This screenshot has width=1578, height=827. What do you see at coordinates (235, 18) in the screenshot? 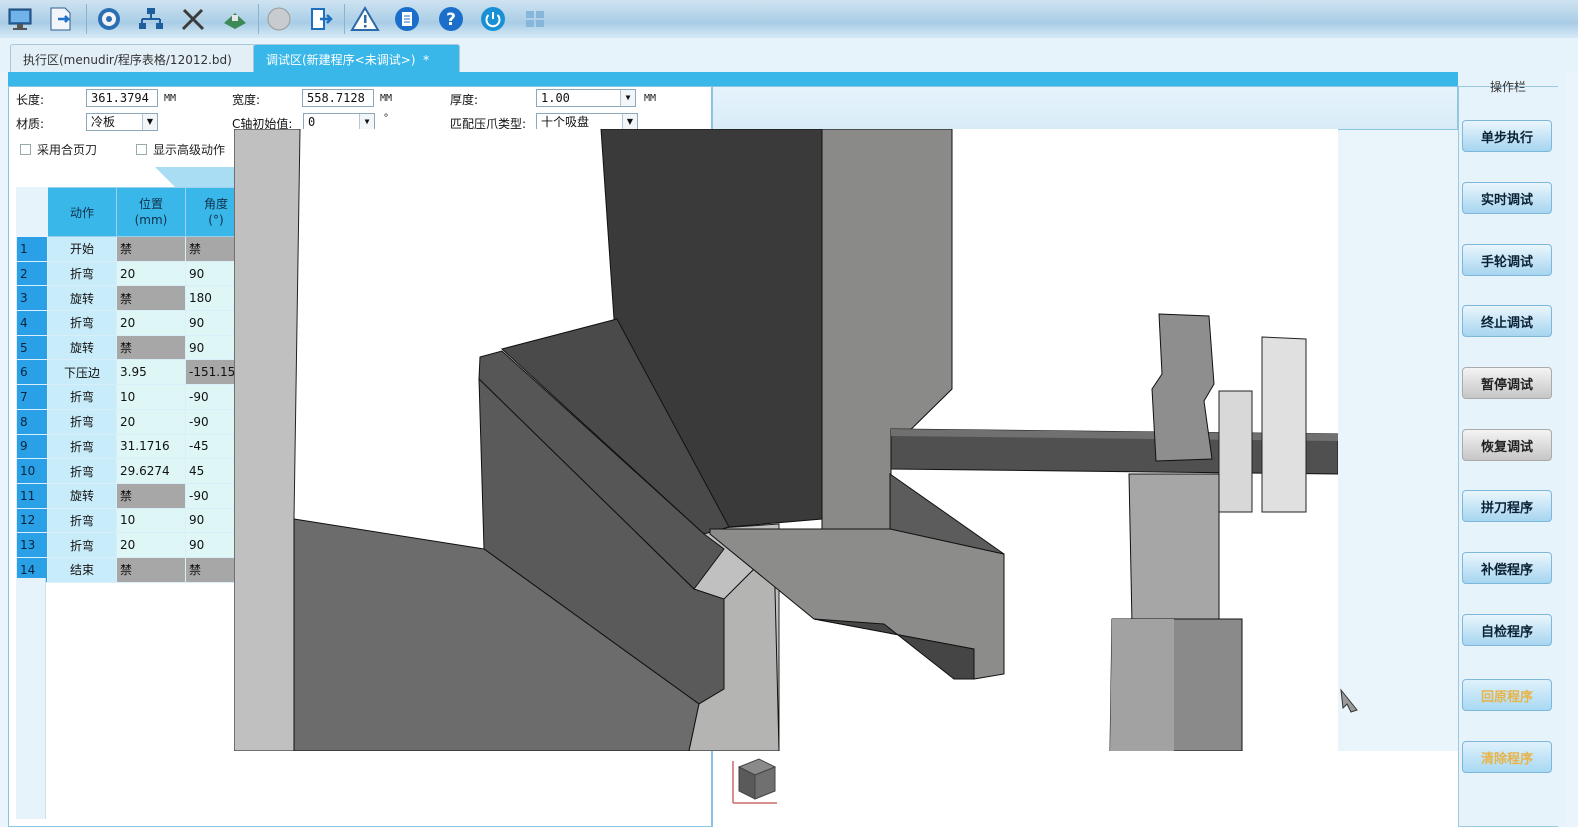
I see `machine-icon` at bounding box center [235, 18].